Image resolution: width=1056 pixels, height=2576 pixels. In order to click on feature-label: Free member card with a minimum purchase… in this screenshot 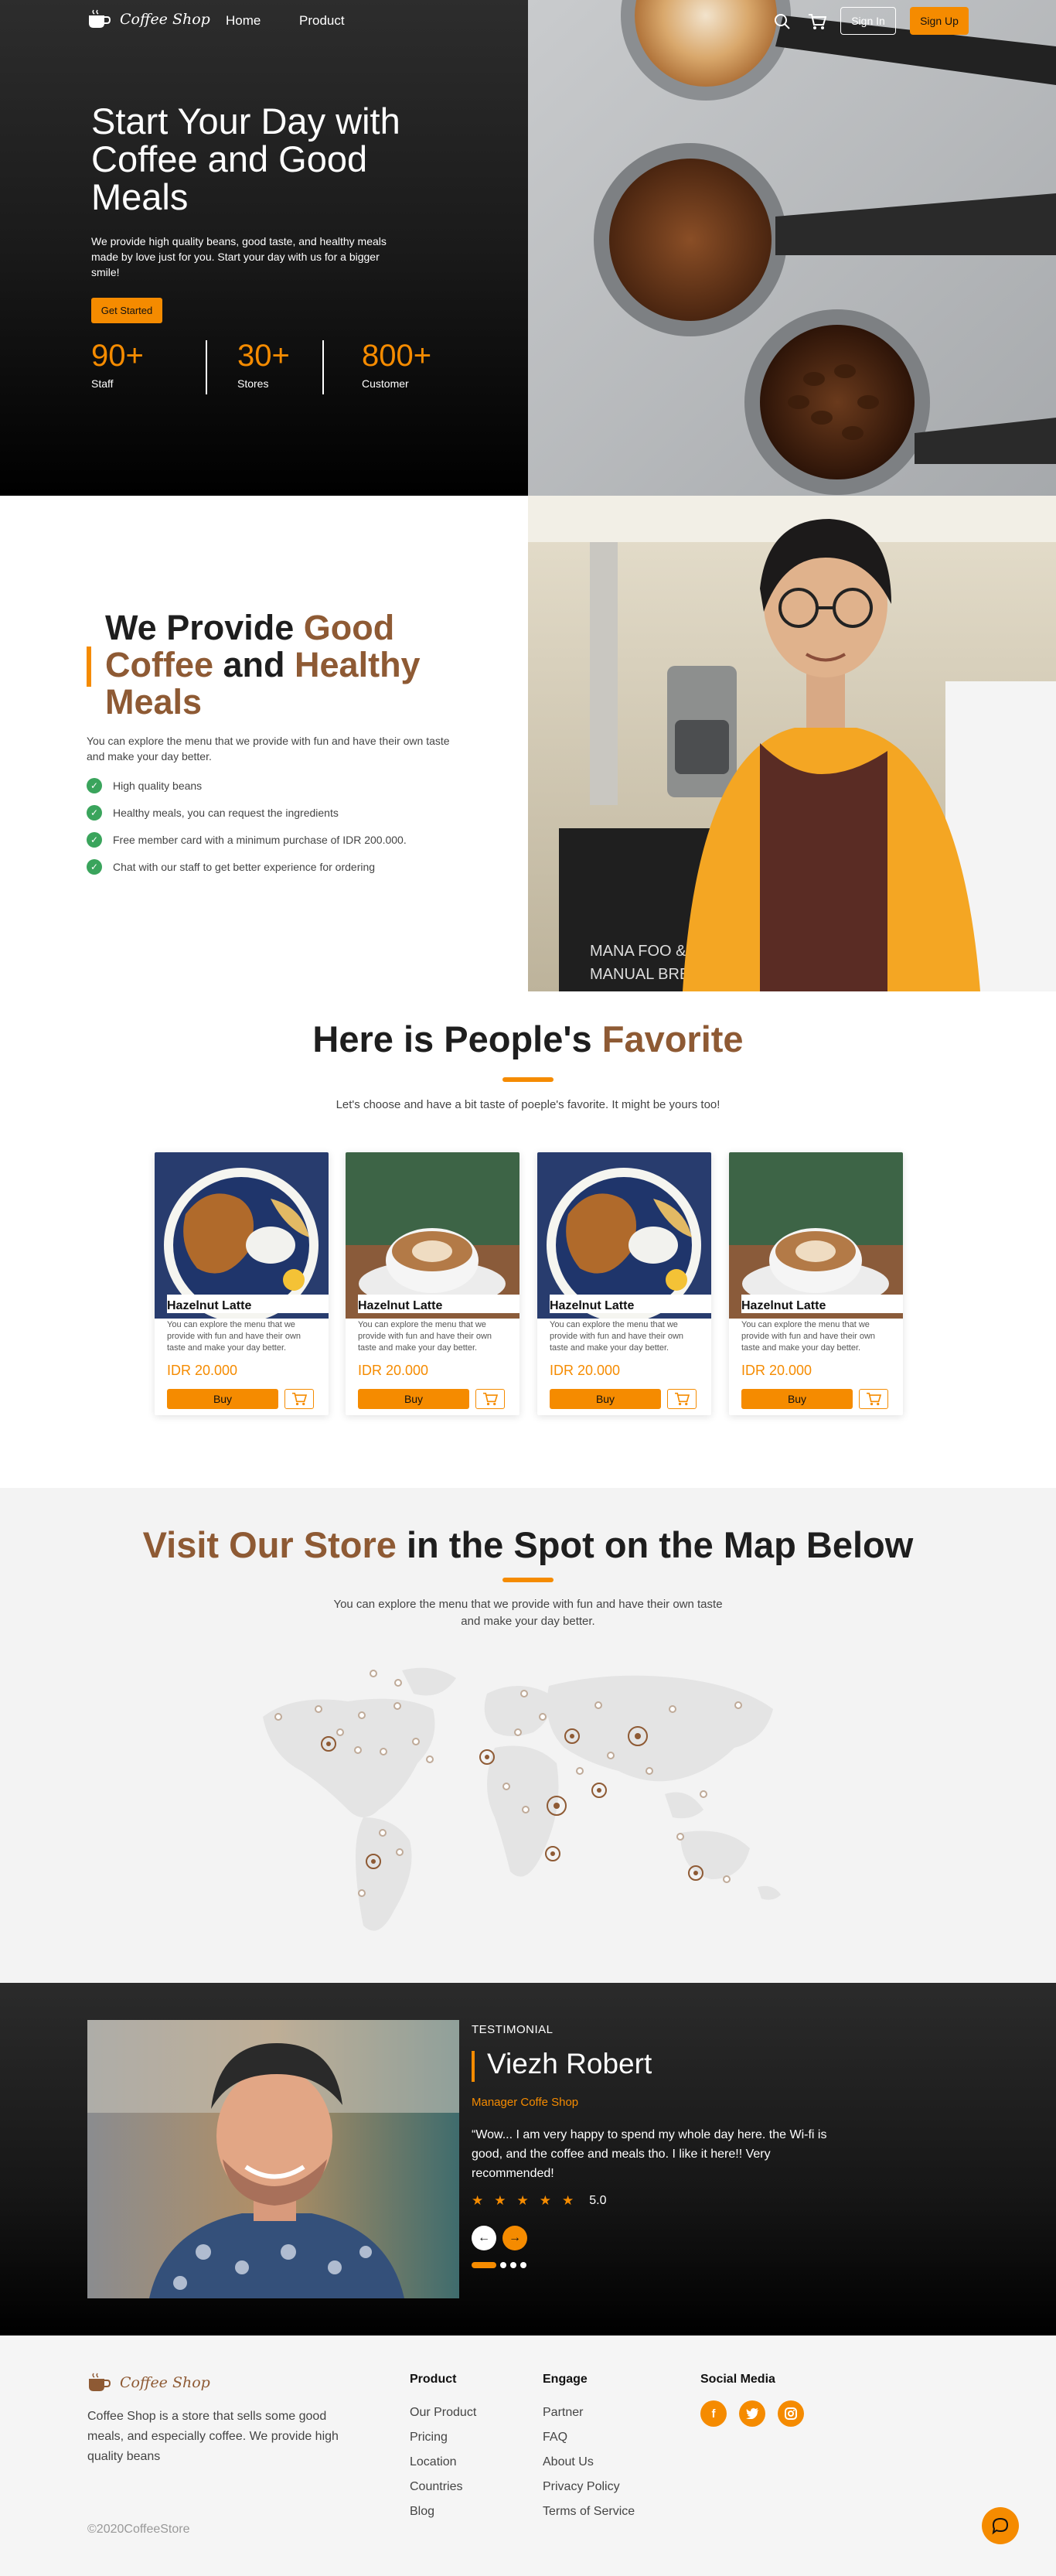, I will do `click(260, 840)`.